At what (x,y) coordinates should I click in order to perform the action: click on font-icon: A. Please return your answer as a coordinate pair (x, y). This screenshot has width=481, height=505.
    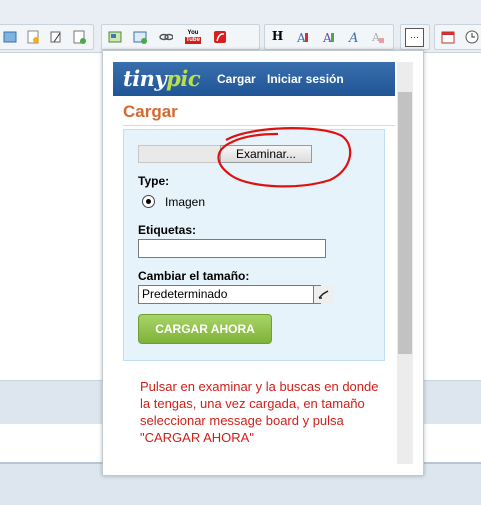
    Looking at the image, I should click on (302, 36).